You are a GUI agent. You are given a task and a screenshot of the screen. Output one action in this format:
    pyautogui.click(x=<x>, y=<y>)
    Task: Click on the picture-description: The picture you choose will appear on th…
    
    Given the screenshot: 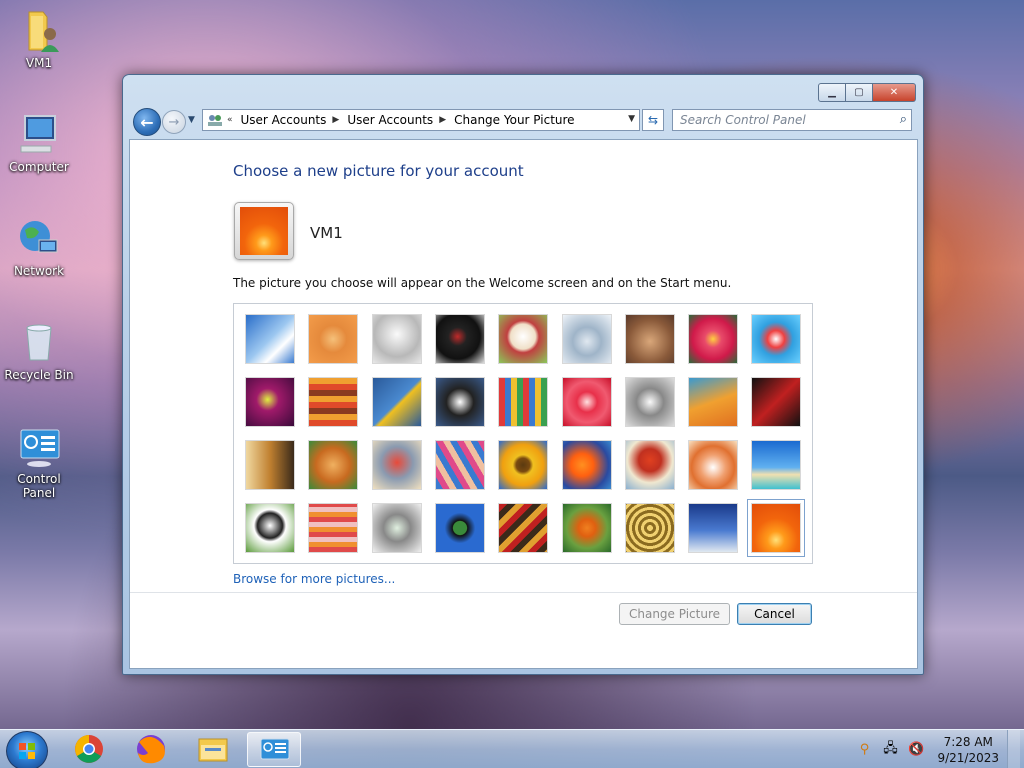 What is the action you would take?
    pyautogui.click(x=482, y=283)
    